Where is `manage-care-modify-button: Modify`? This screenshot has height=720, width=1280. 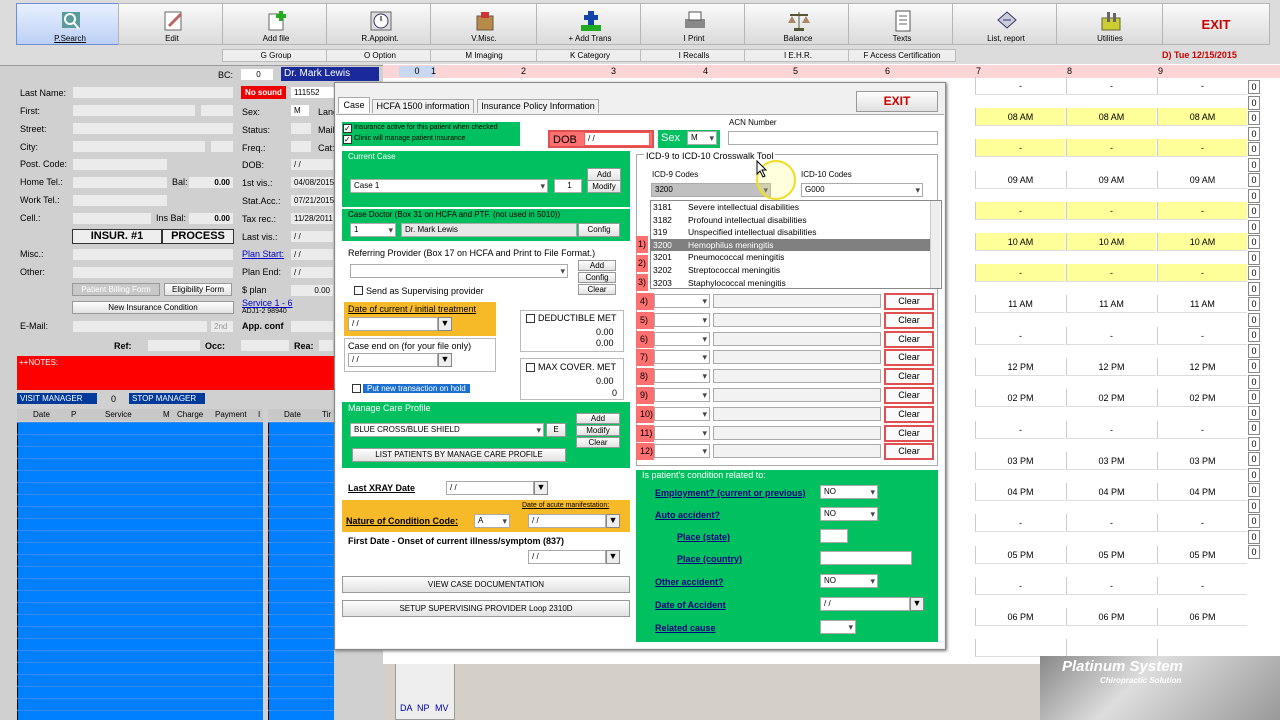
manage-care-modify-button: Modify is located at coordinates (598, 430).